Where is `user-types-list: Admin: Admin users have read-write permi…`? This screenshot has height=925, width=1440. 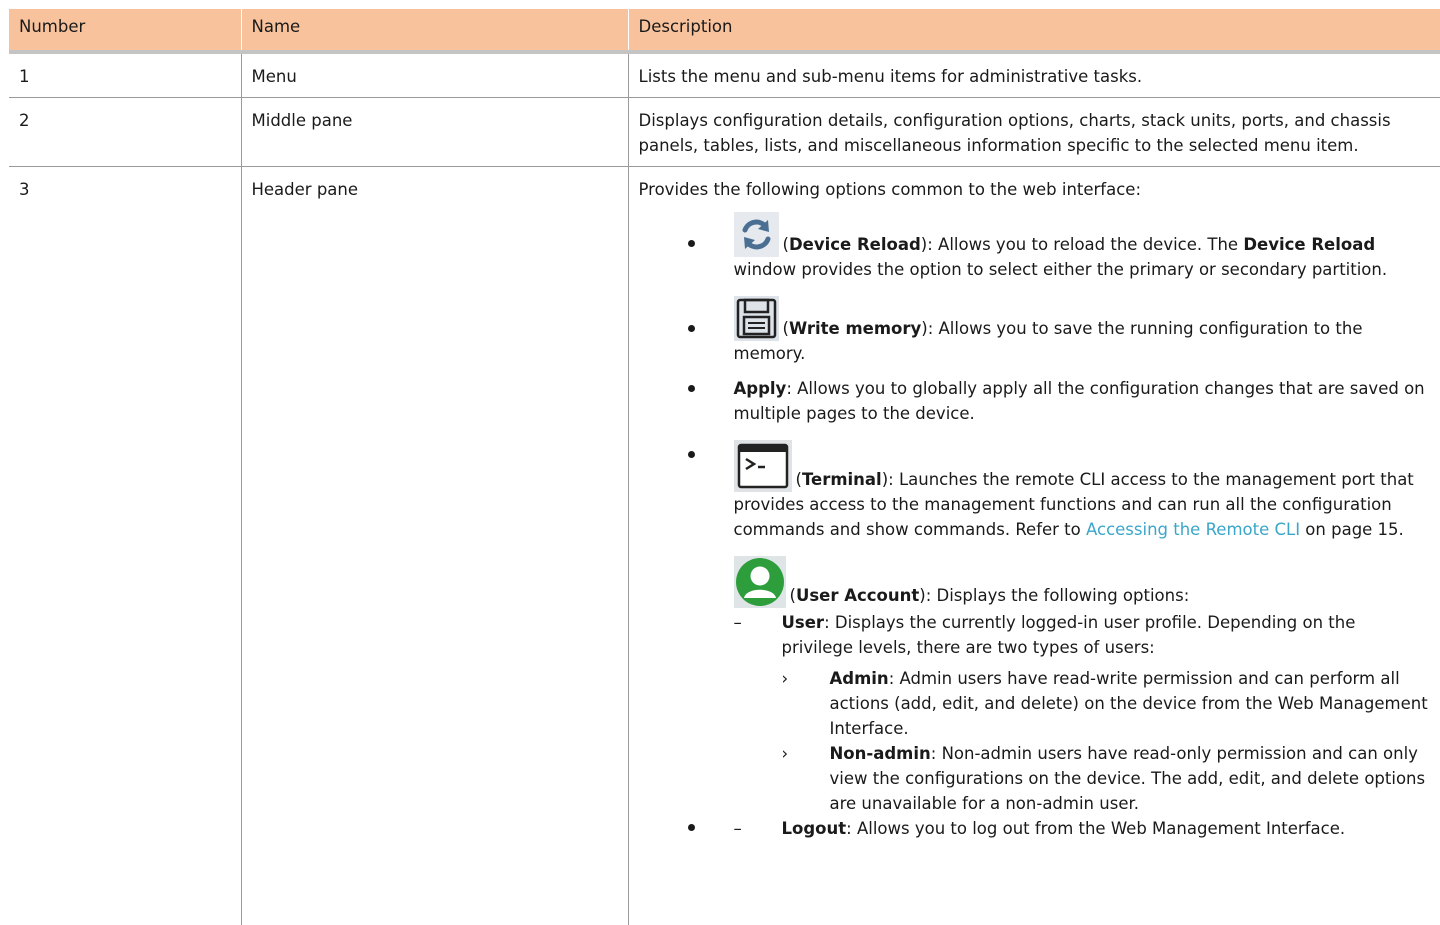 user-types-list: Admin: Admin users have read-write permi… is located at coordinates (1106, 741).